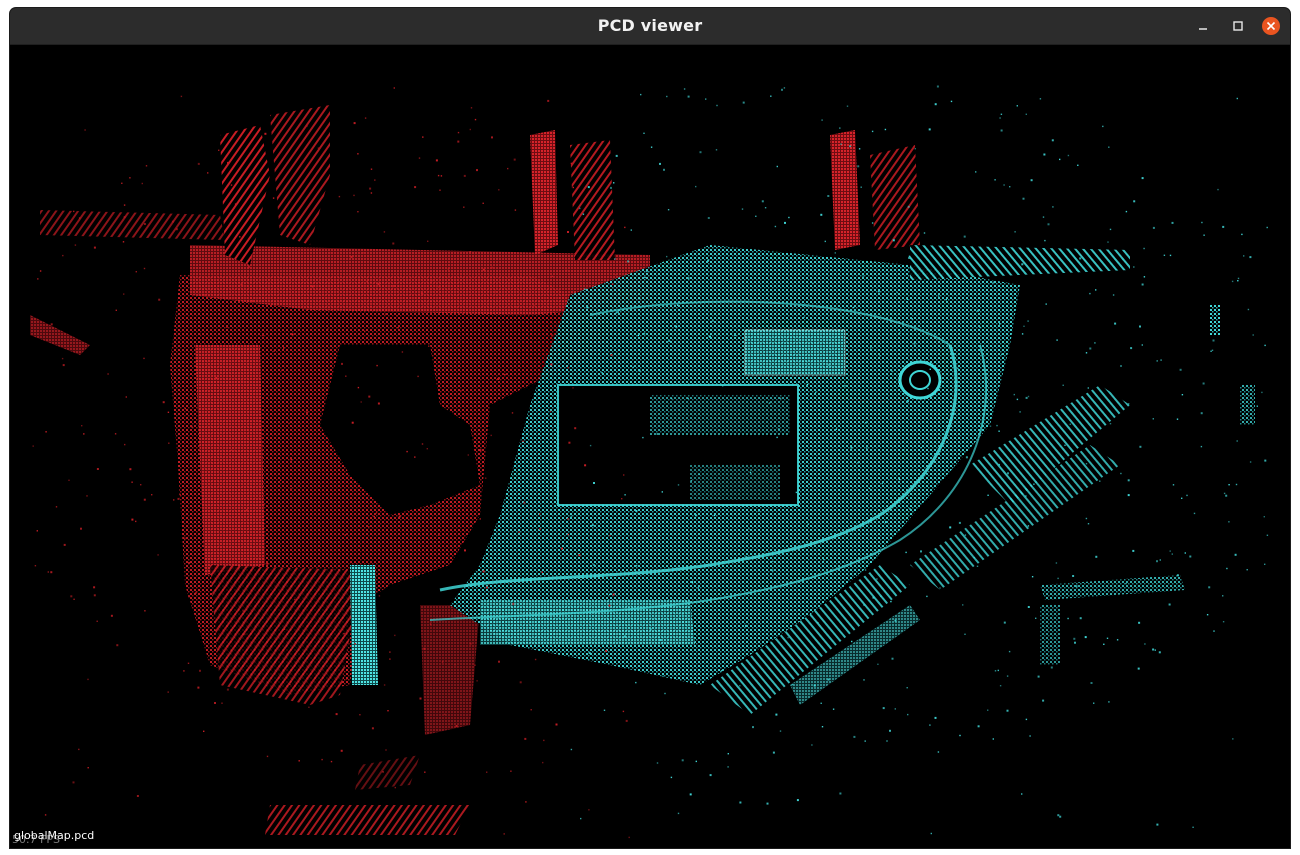 The height and width of the screenshot is (855, 1300). What do you see at coordinates (54, 835) in the screenshot?
I see `cloud-name-label: globalMap.pcd` at bounding box center [54, 835].